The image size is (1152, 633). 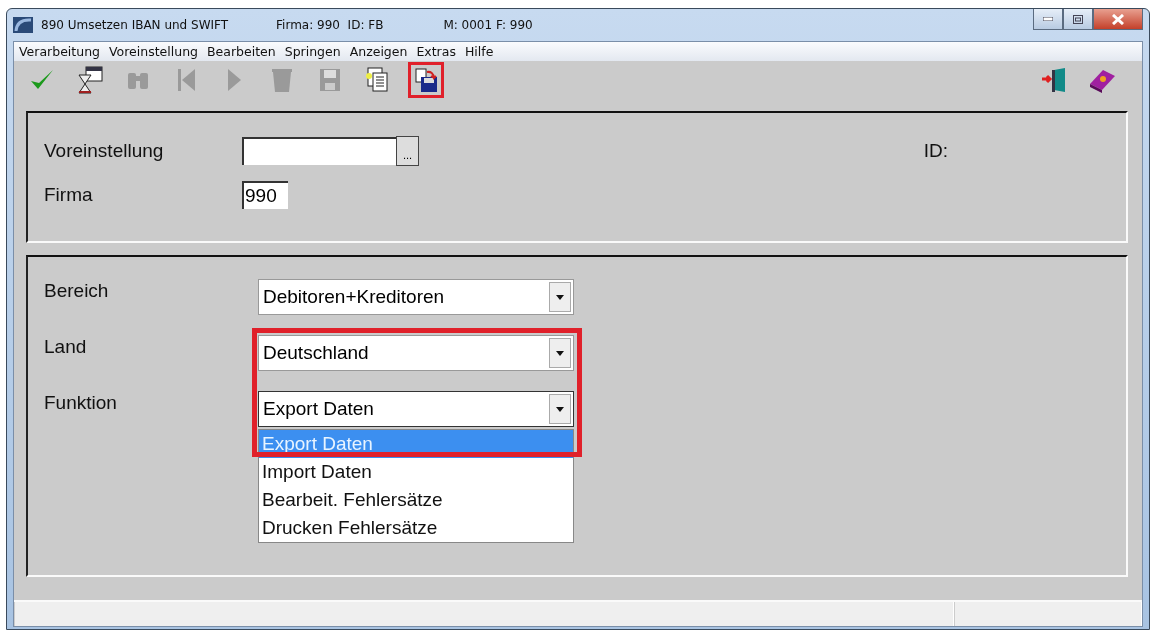 What do you see at coordinates (68, 195) in the screenshot?
I see `field-label: Firma` at bounding box center [68, 195].